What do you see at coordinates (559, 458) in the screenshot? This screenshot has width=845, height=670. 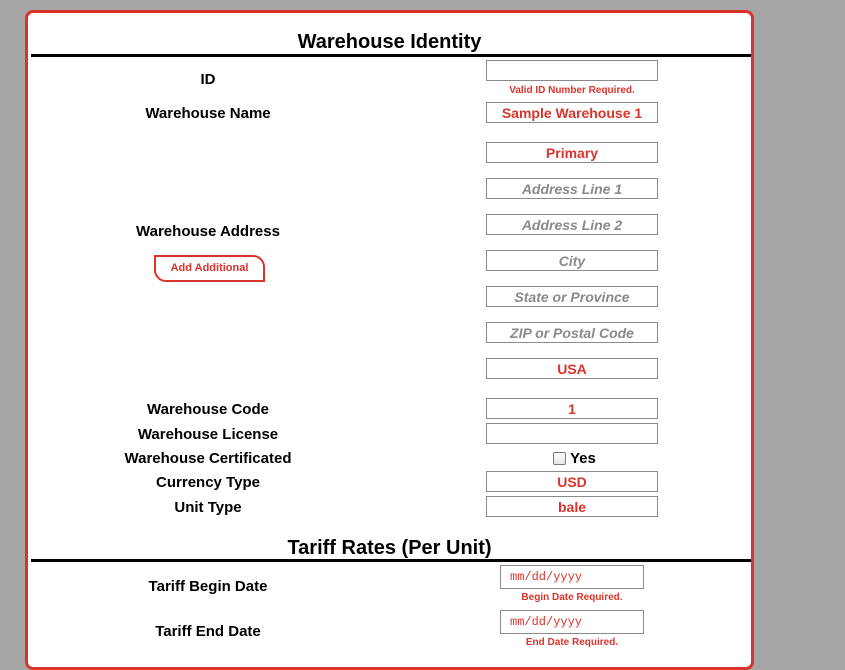 I see `certificated-checkbox` at bounding box center [559, 458].